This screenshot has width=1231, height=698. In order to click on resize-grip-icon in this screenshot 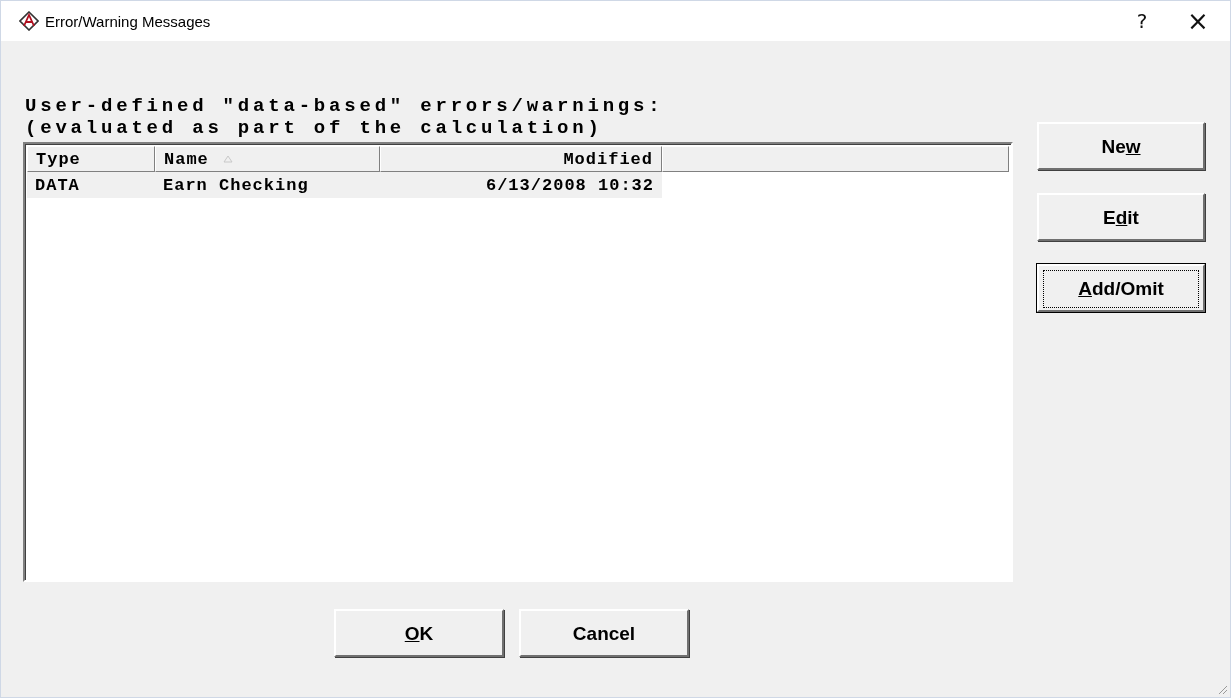, I will do `click(1222, 689)`.